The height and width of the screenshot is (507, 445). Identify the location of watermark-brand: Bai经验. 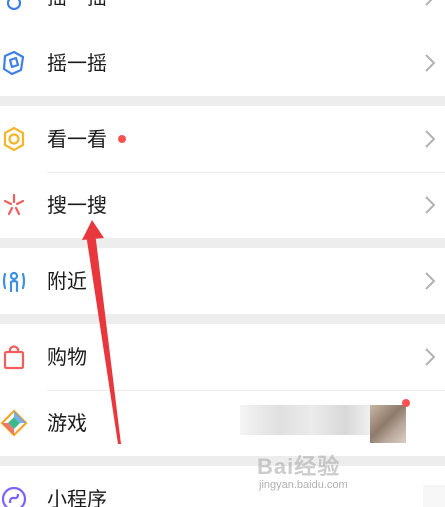
(299, 466).